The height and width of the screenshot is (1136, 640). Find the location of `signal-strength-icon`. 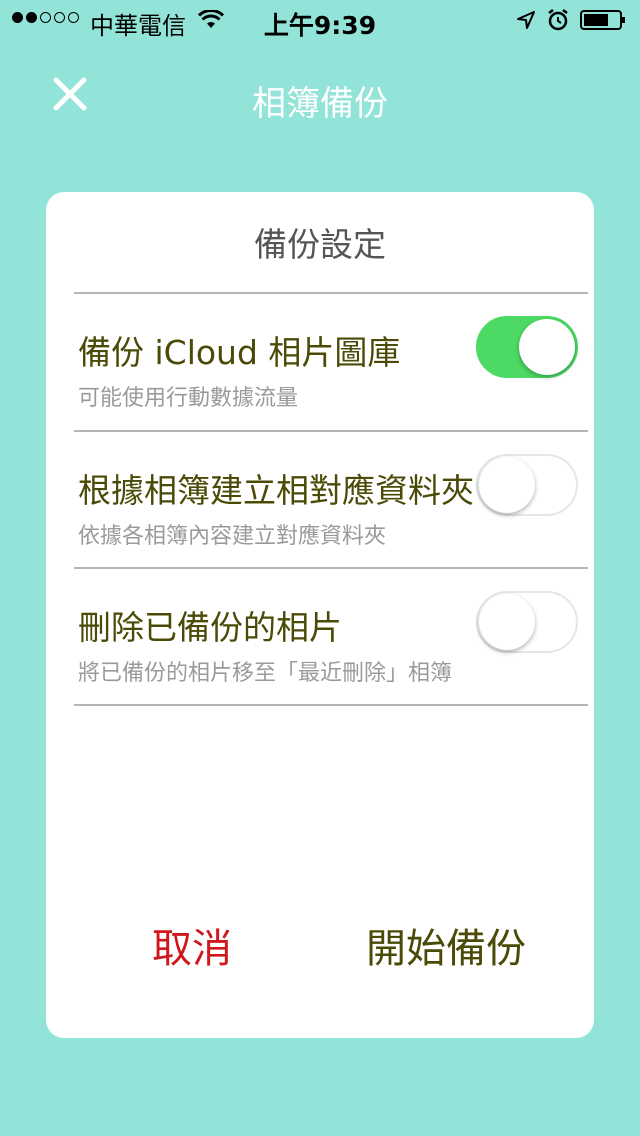

signal-strength-icon is located at coordinates (45, 17).